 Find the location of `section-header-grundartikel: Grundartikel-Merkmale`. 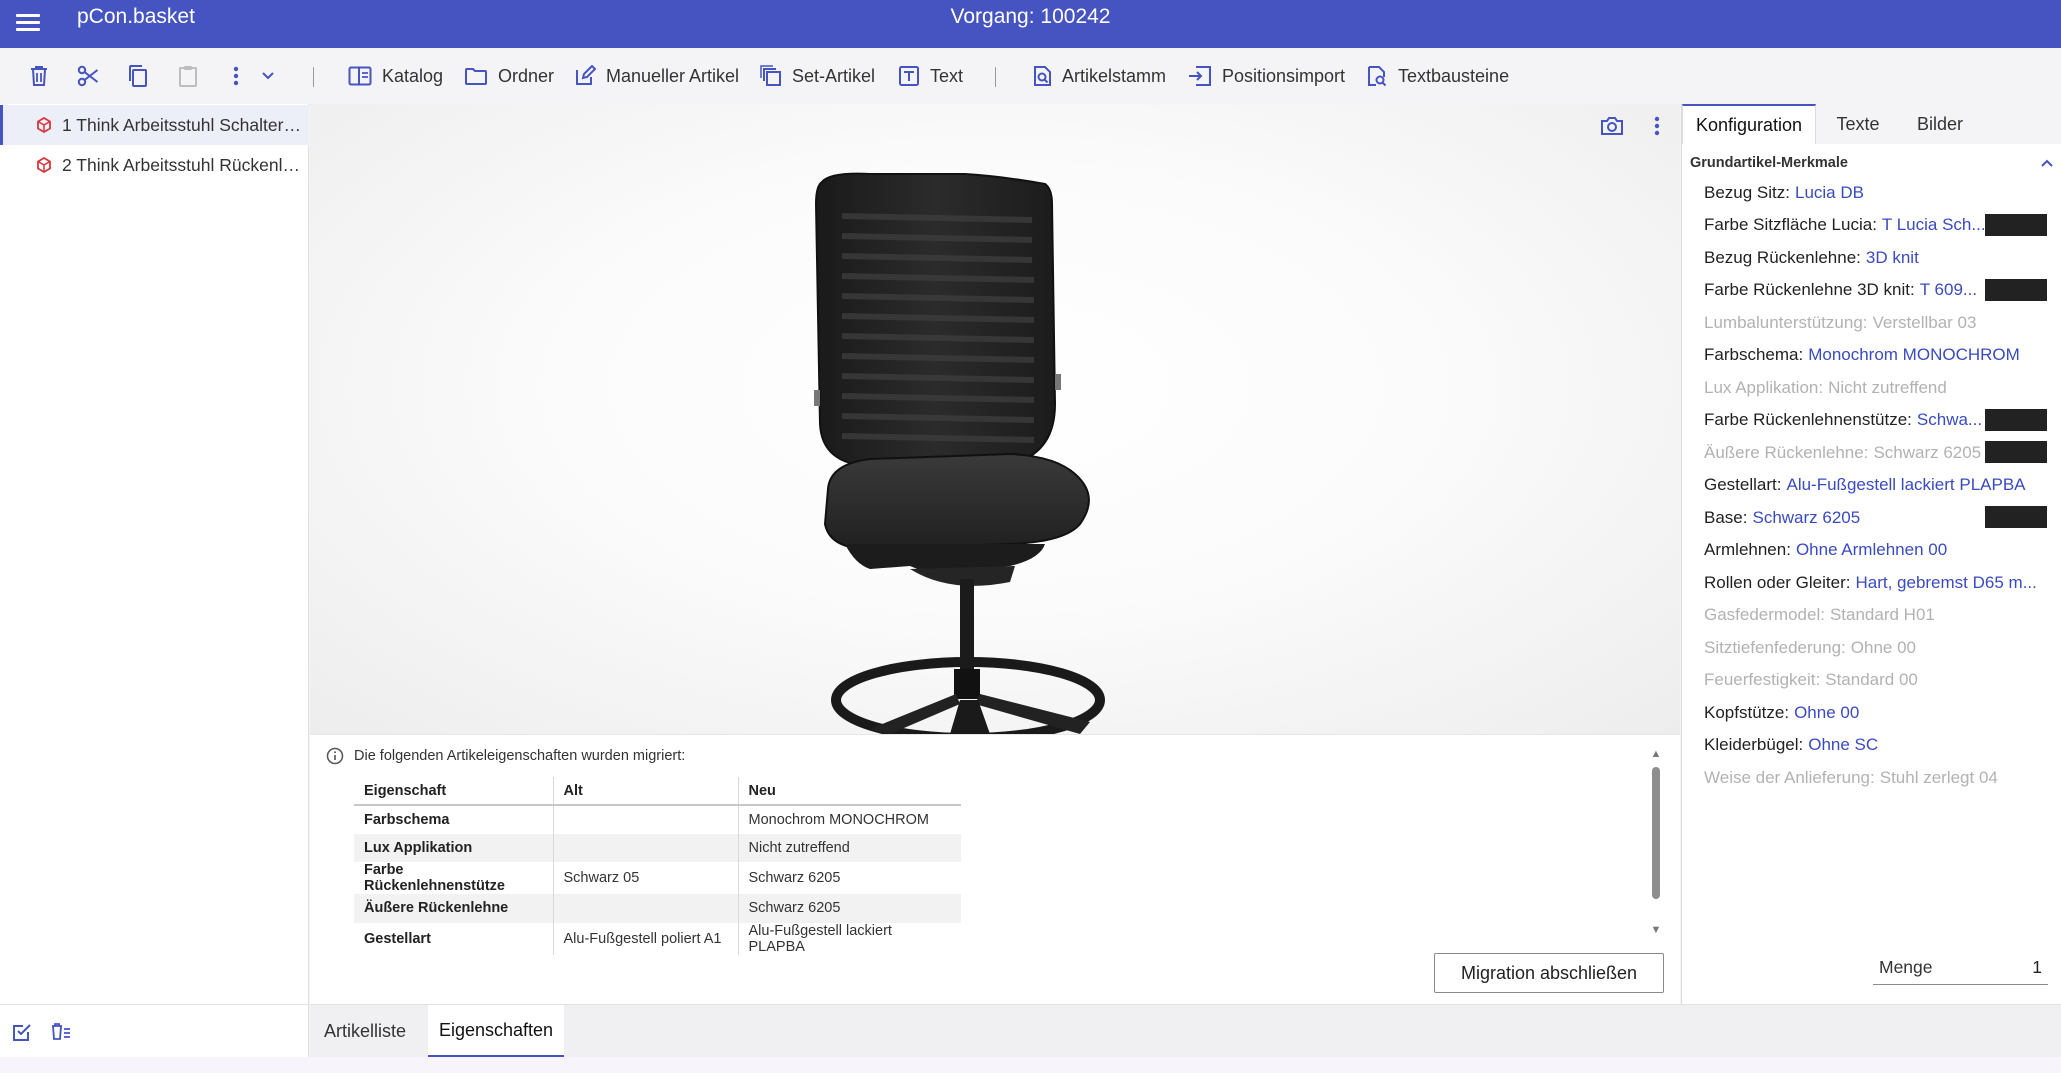

section-header-grundartikel: Grundartikel-Merkmale is located at coordinates (1872, 163).